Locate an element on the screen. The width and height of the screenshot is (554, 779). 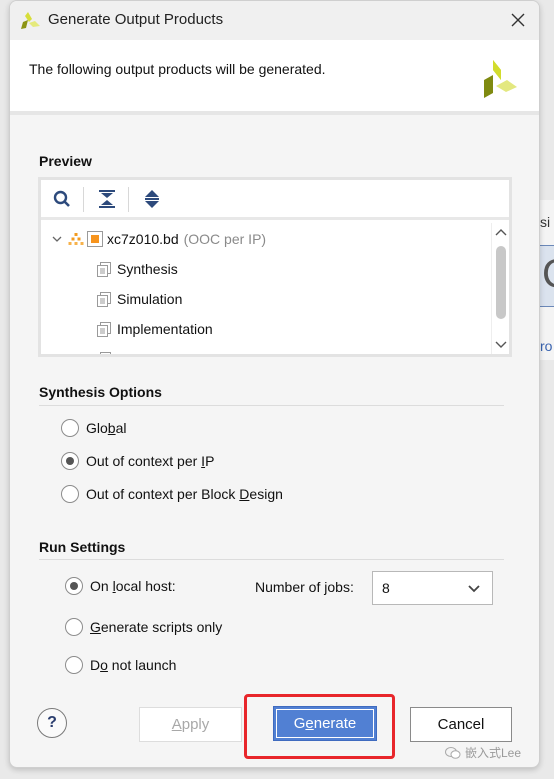
wechat-icon is located at coordinates (453, 752).